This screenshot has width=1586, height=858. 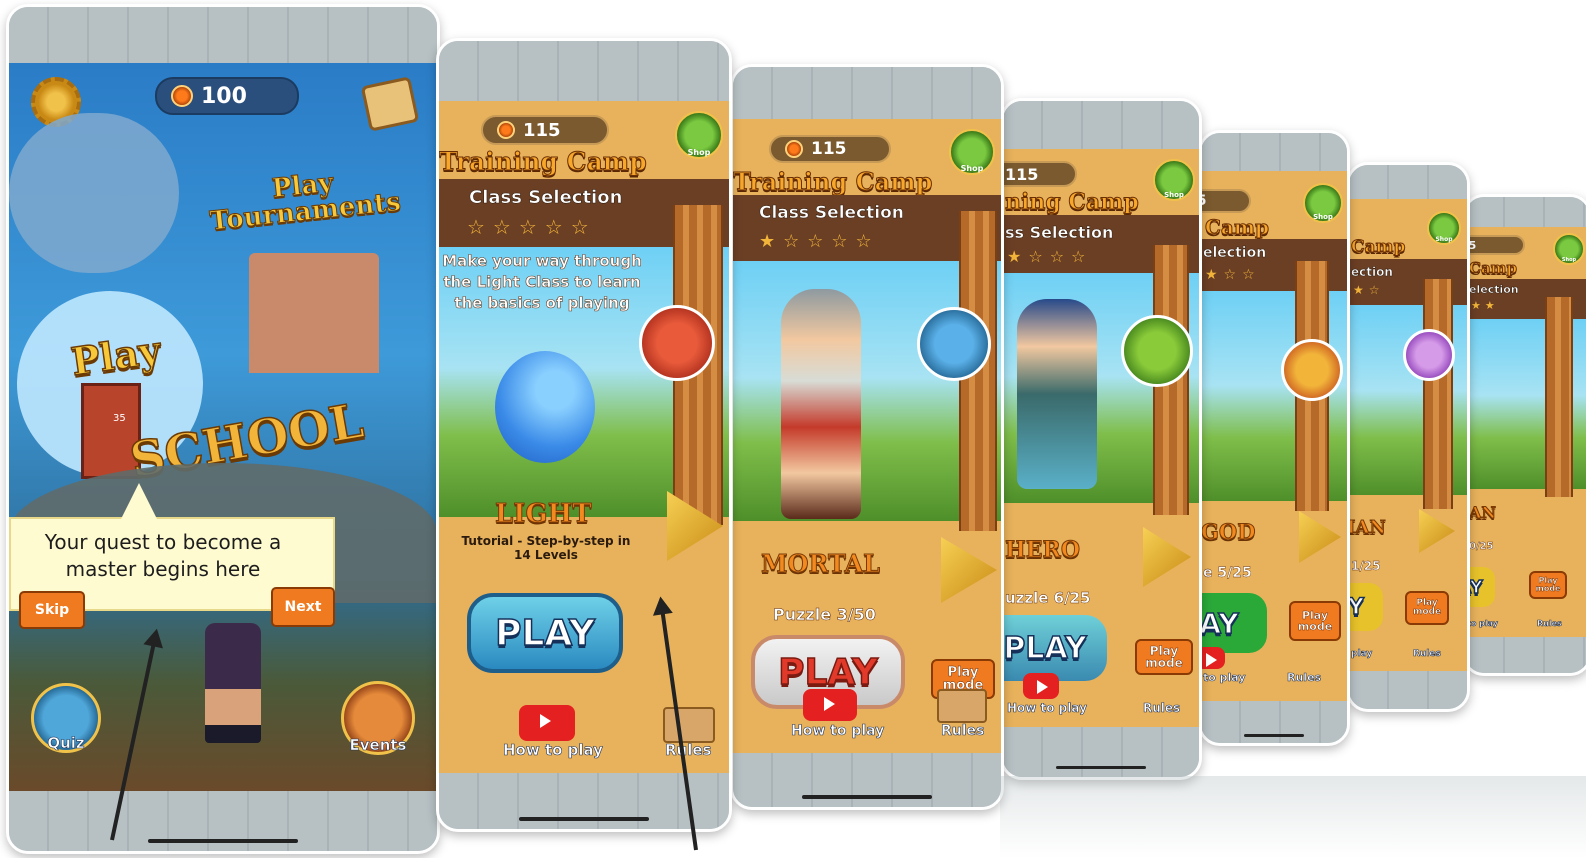 I want to click on events-button: Events, so click(x=378, y=718).